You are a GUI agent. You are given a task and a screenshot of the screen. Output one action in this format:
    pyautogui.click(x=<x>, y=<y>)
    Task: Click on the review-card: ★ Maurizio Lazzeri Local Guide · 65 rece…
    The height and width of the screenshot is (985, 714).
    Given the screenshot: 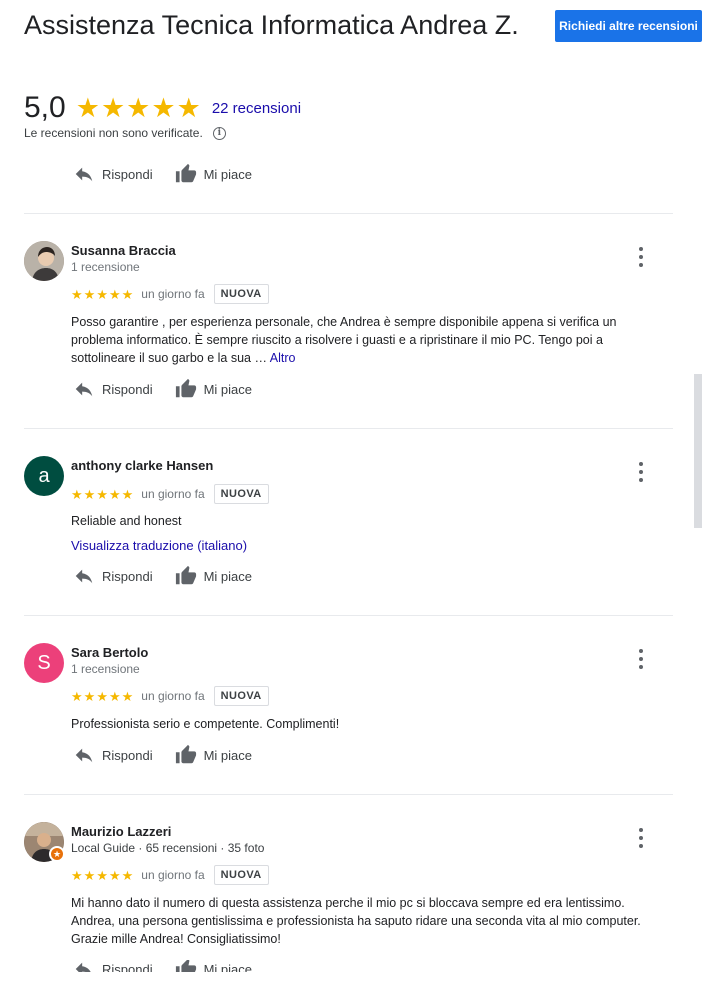 What is the action you would take?
    pyautogui.click(x=354, y=892)
    